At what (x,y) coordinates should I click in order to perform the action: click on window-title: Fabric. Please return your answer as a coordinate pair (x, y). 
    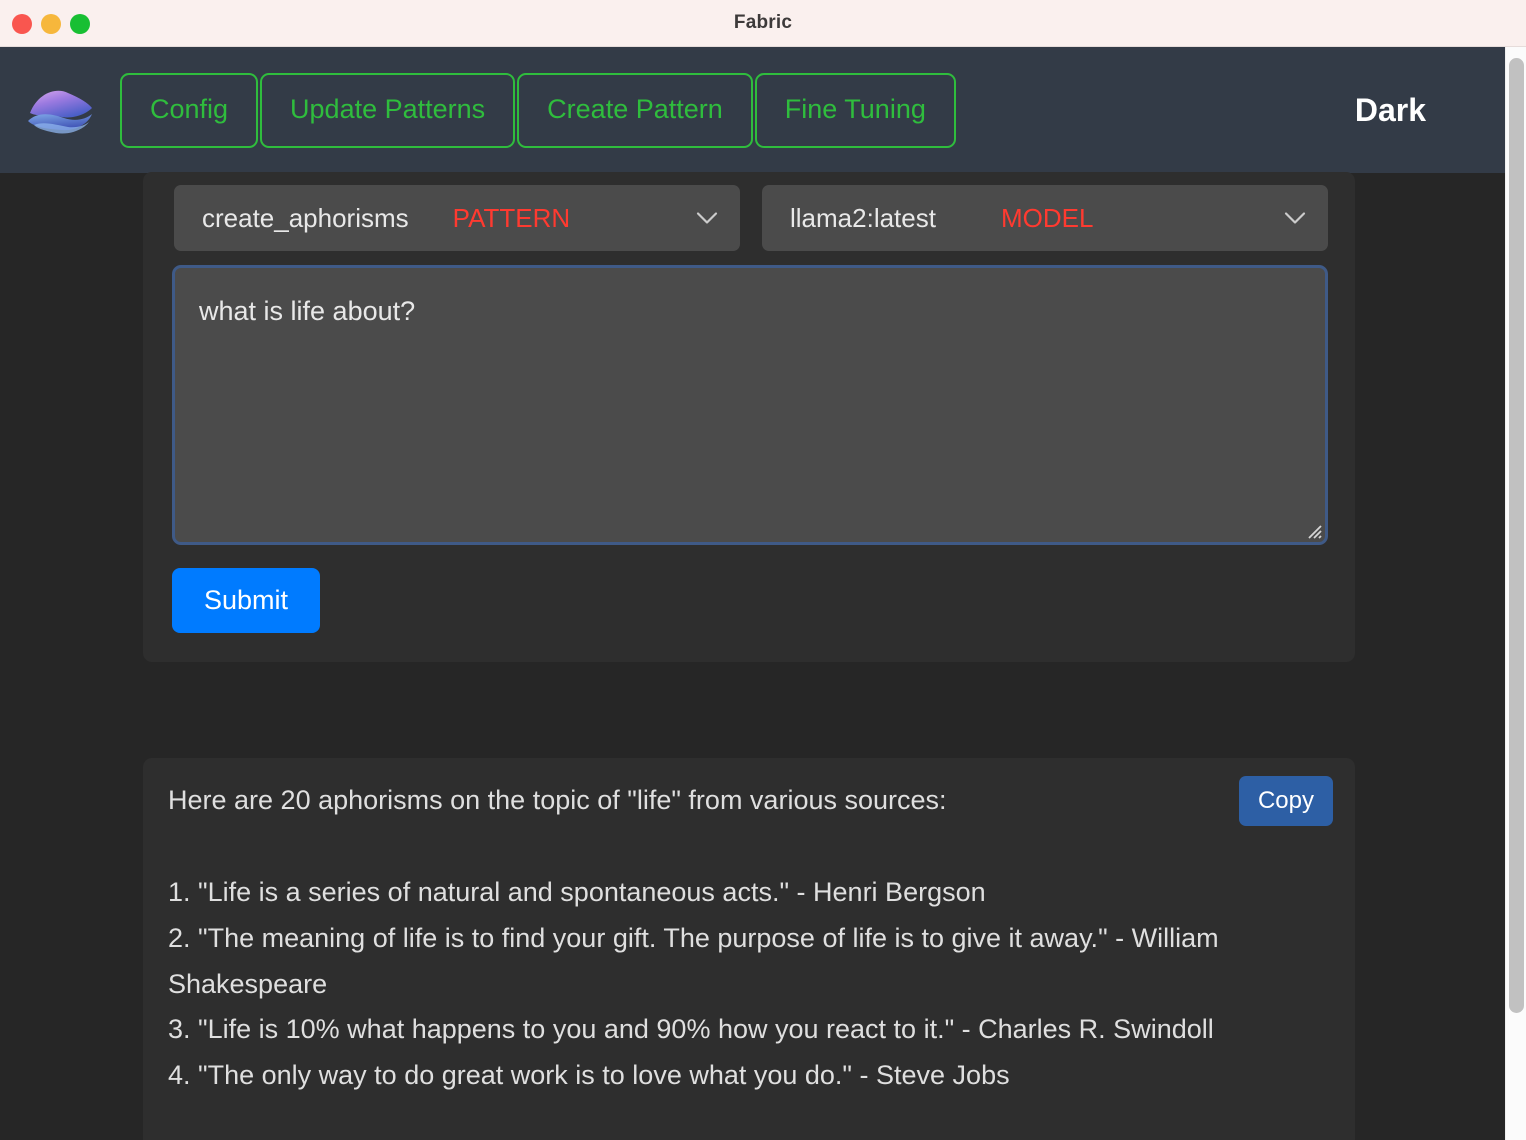
    Looking at the image, I should click on (763, 22).